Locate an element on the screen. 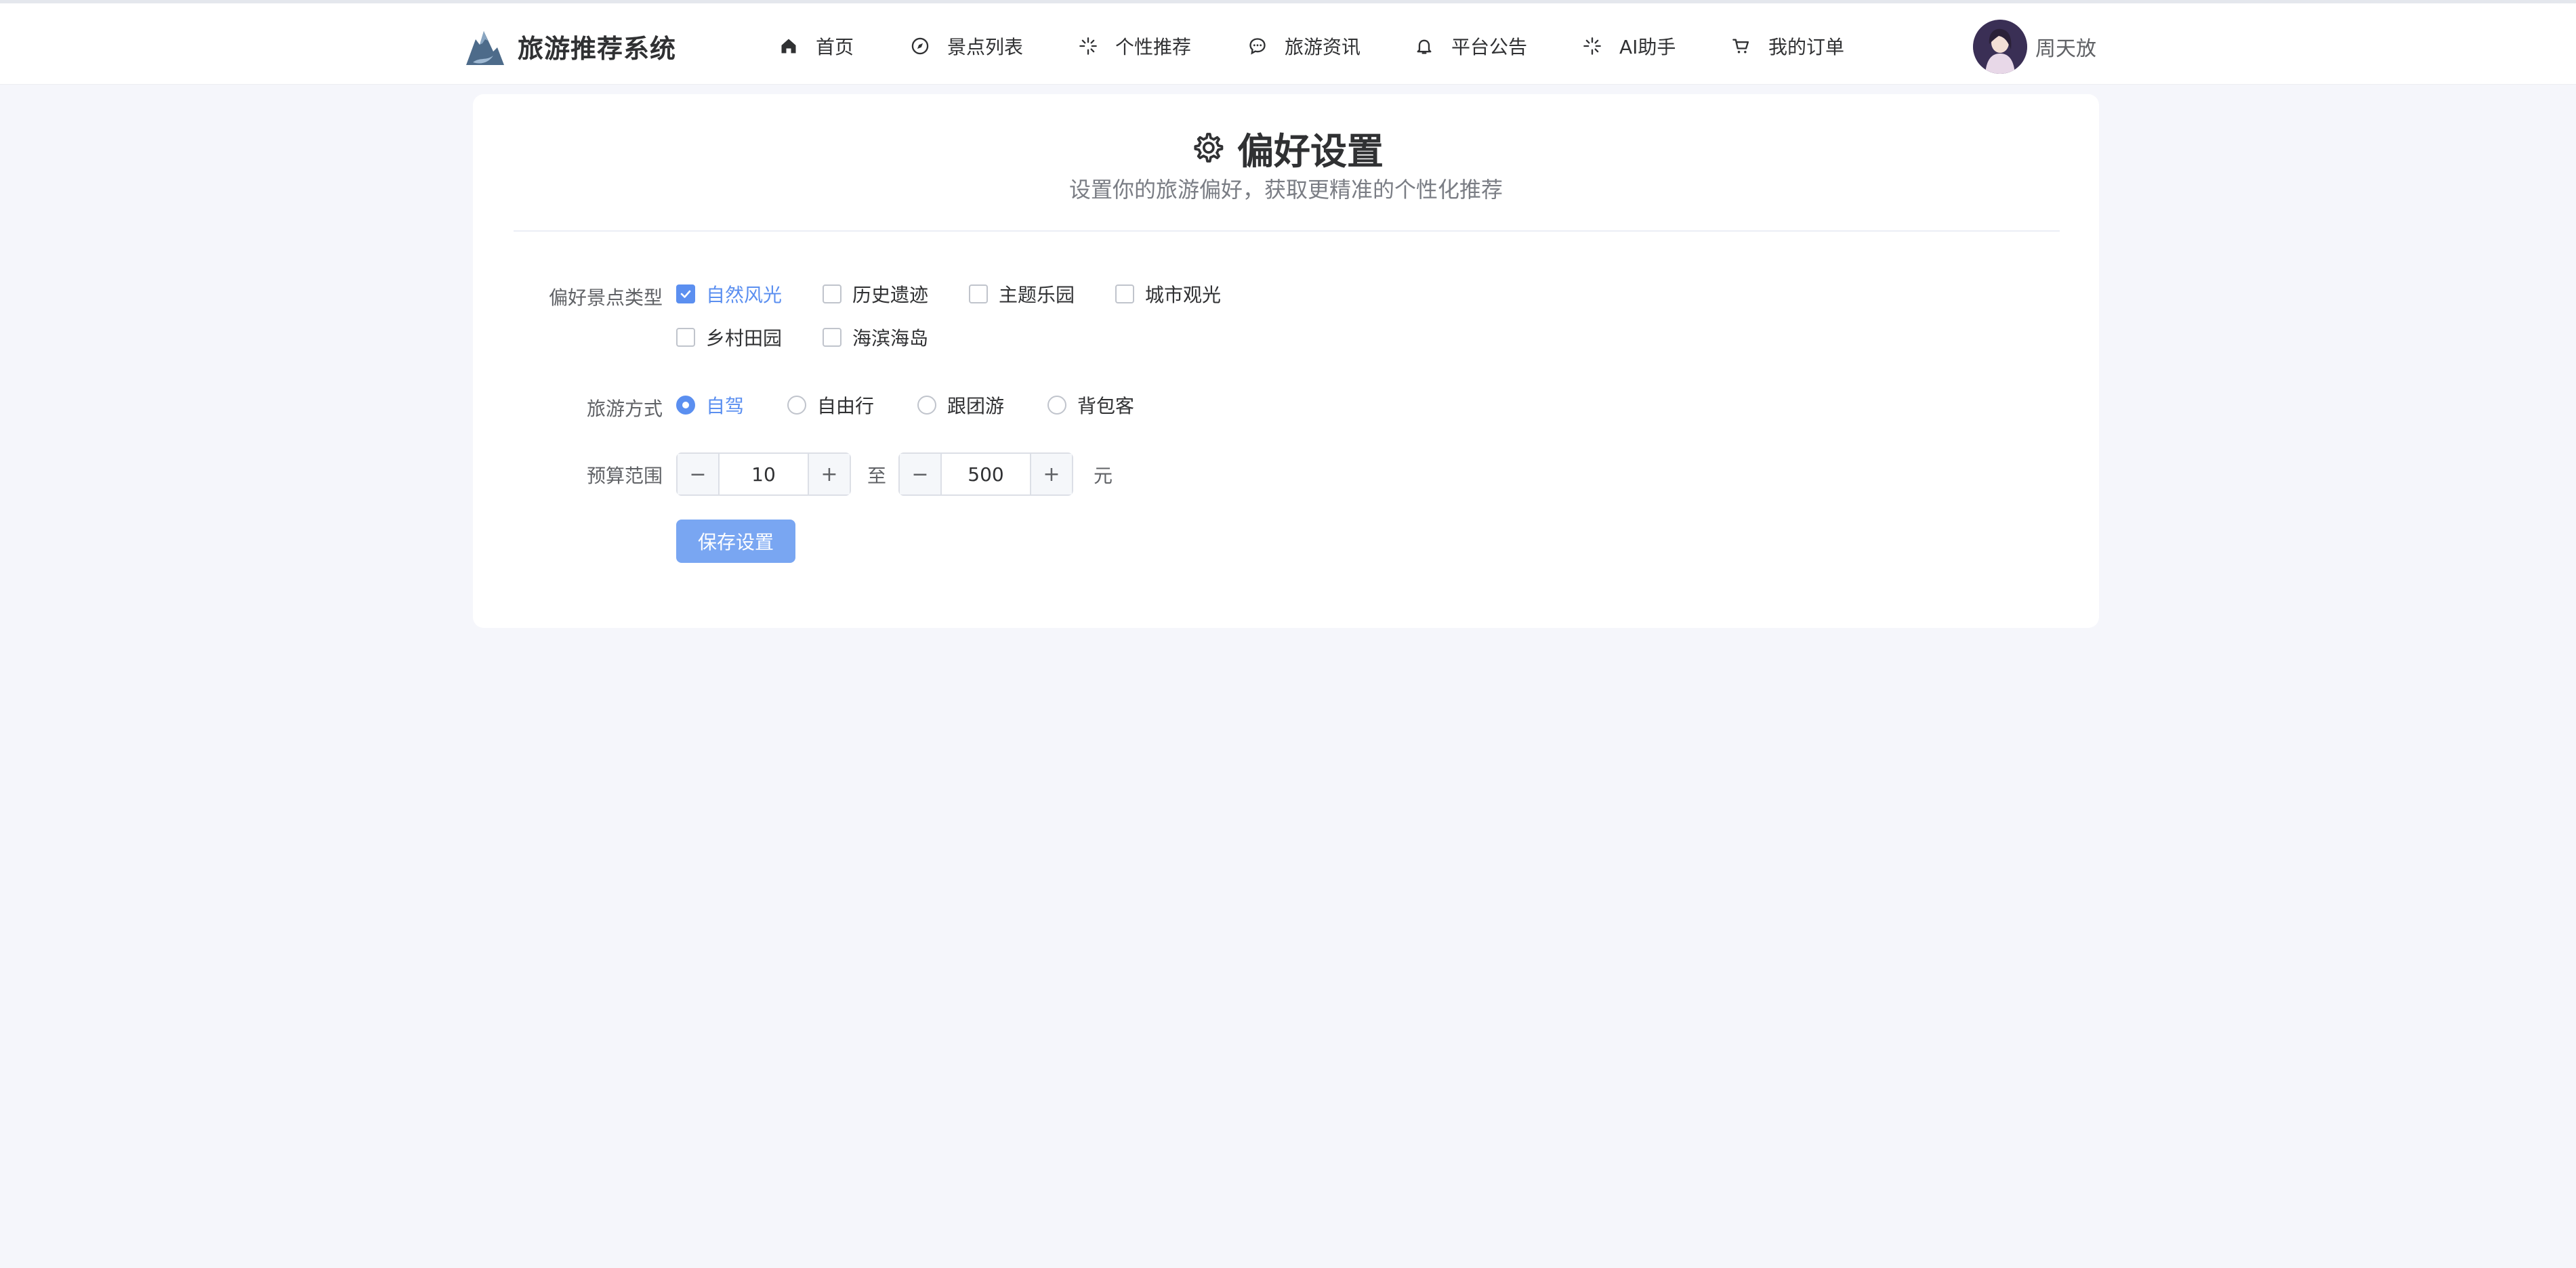 Image resolution: width=2576 pixels, height=1268 pixels. checkbox-seaside-island: 海滨海岛 is located at coordinates (875, 337).